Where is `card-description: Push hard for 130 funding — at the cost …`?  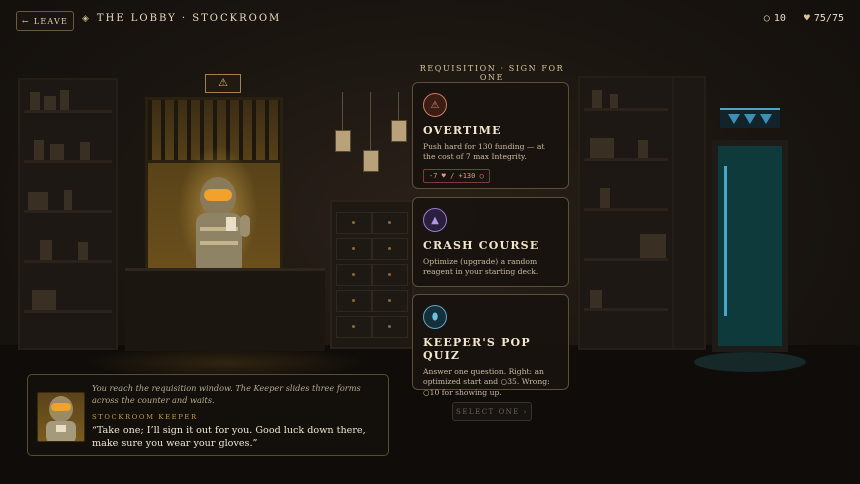
card-description: Push hard for 130 funding — at the cost … is located at coordinates (484, 152).